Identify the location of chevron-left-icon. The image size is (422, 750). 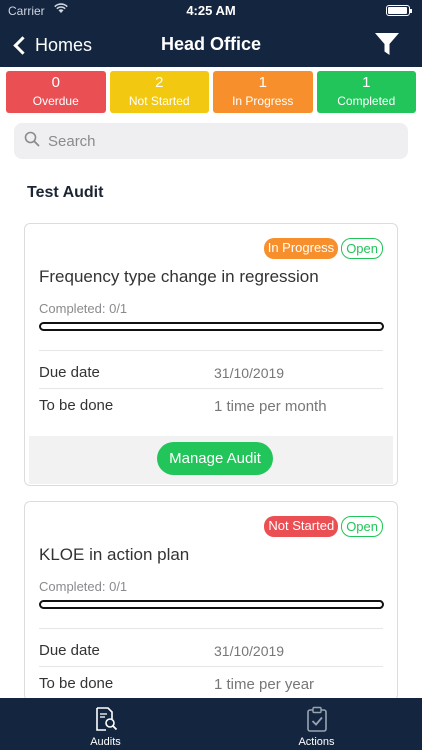
(22, 45).